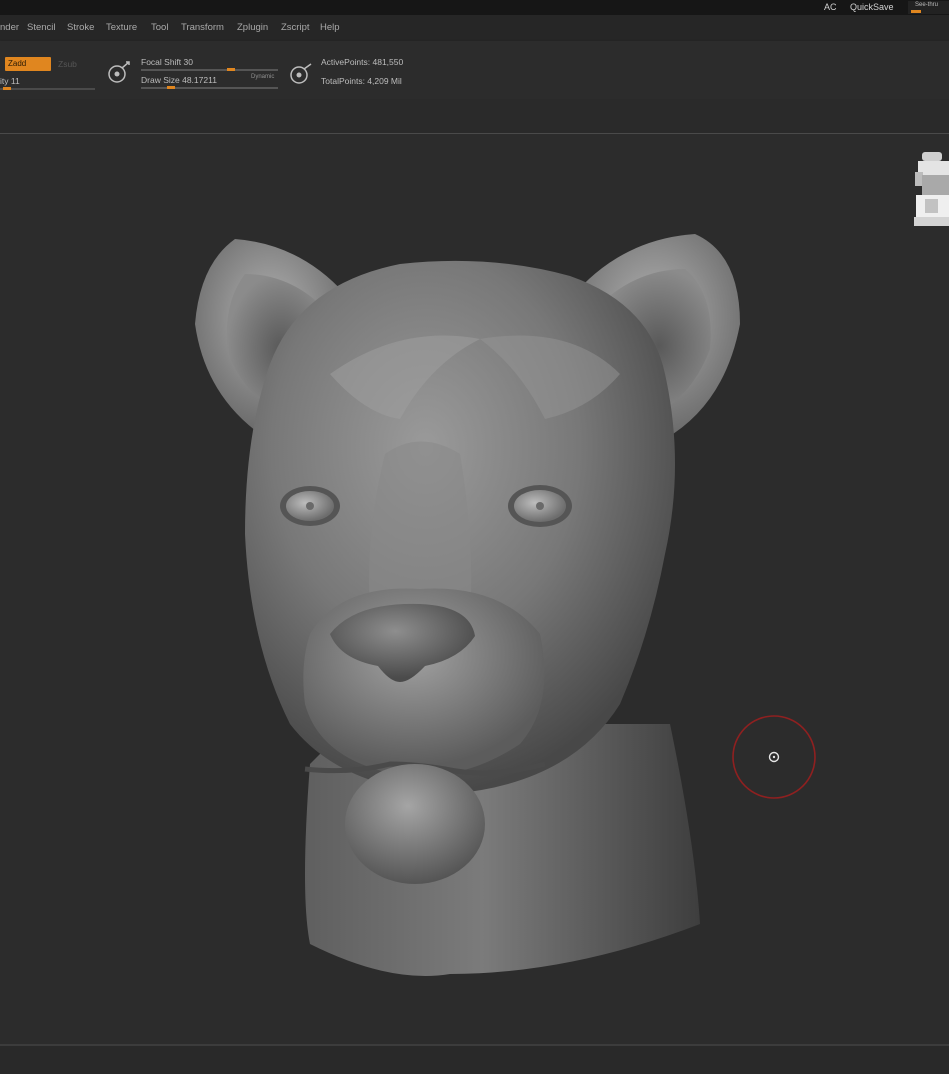 The height and width of the screenshot is (1074, 949). What do you see at coordinates (118, 73) in the screenshot?
I see `focal-shift-icon` at bounding box center [118, 73].